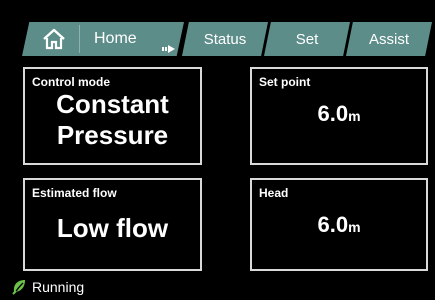 The width and height of the screenshot is (435, 300). What do you see at coordinates (19, 287) in the screenshot?
I see `running-leaf-icon` at bounding box center [19, 287].